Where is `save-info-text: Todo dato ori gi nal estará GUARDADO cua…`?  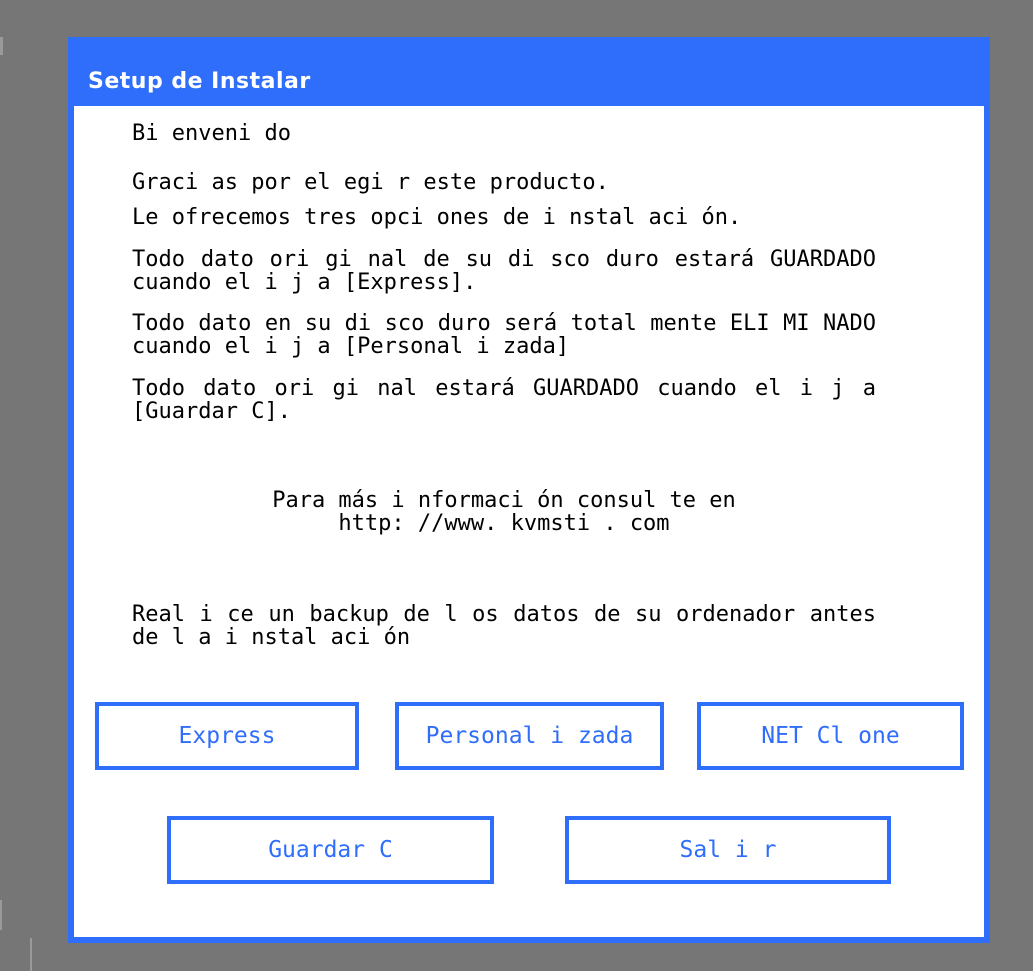 save-info-text: Todo dato ori gi nal estará GUARDADO cua… is located at coordinates (504, 400).